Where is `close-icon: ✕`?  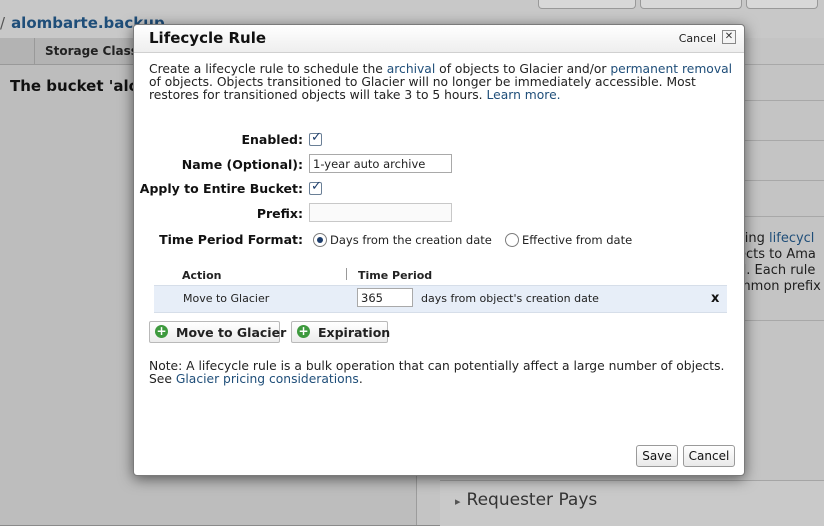
close-icon: ✕ is located at coordinates (729, 37).